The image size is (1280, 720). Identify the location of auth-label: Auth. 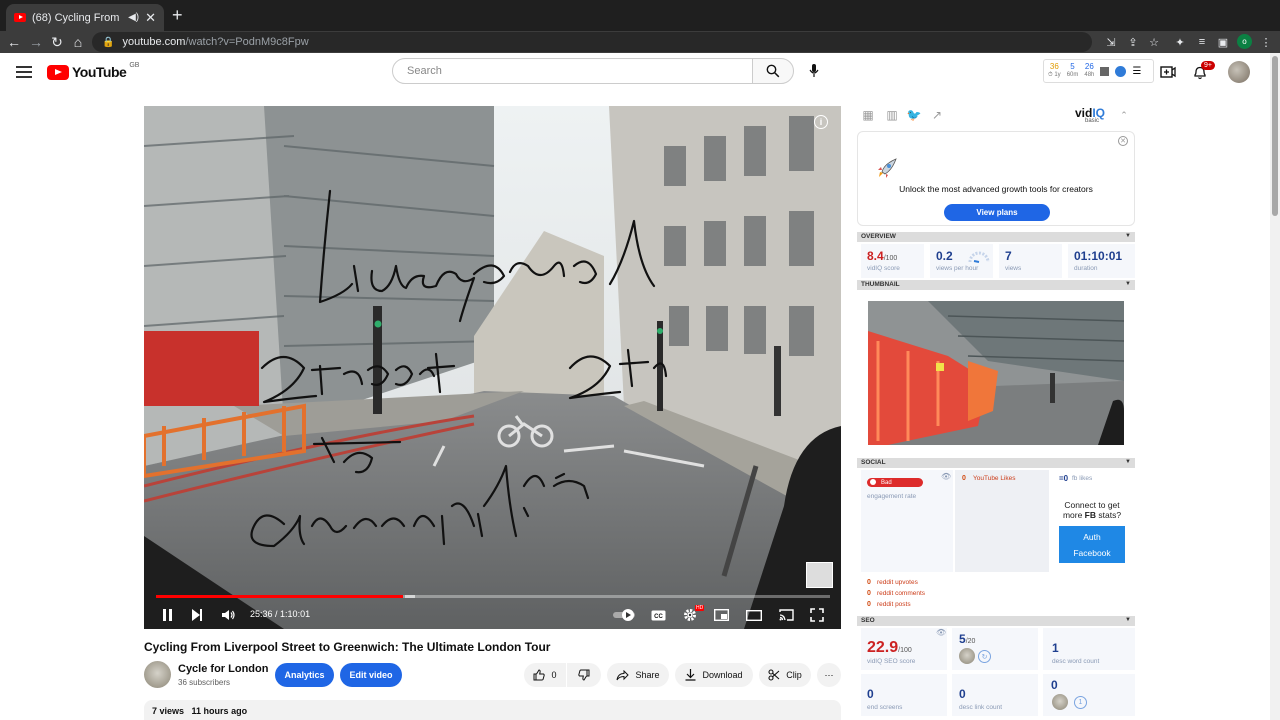
(1092, 536).